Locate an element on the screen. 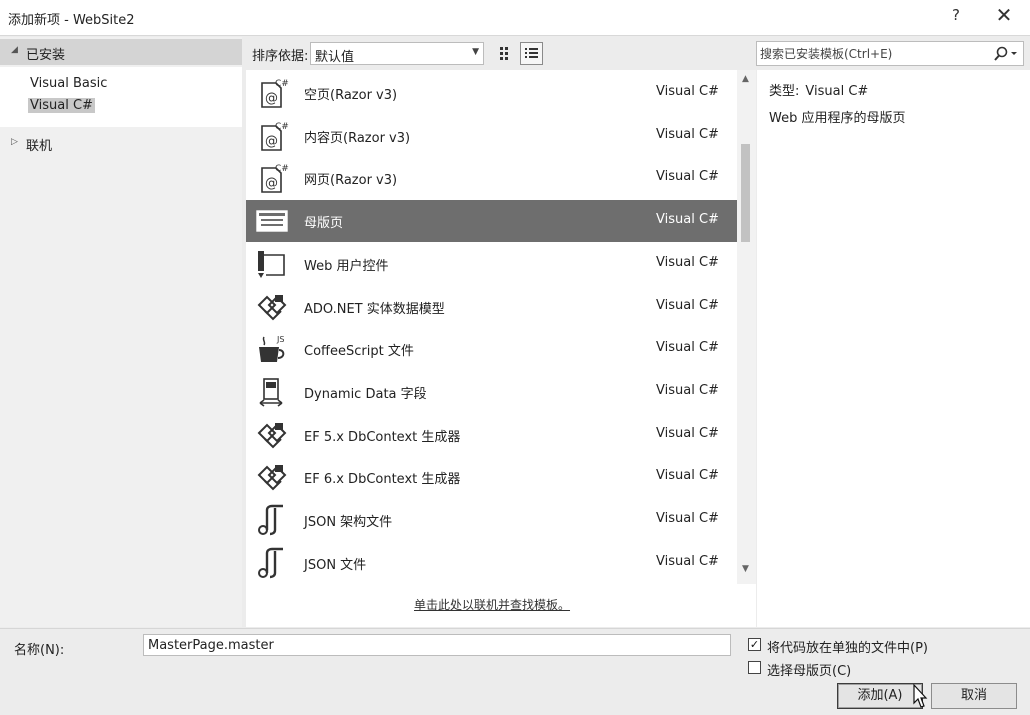 The image size is (1030, 715). user-control-icon is located at coordinates (272, 264).